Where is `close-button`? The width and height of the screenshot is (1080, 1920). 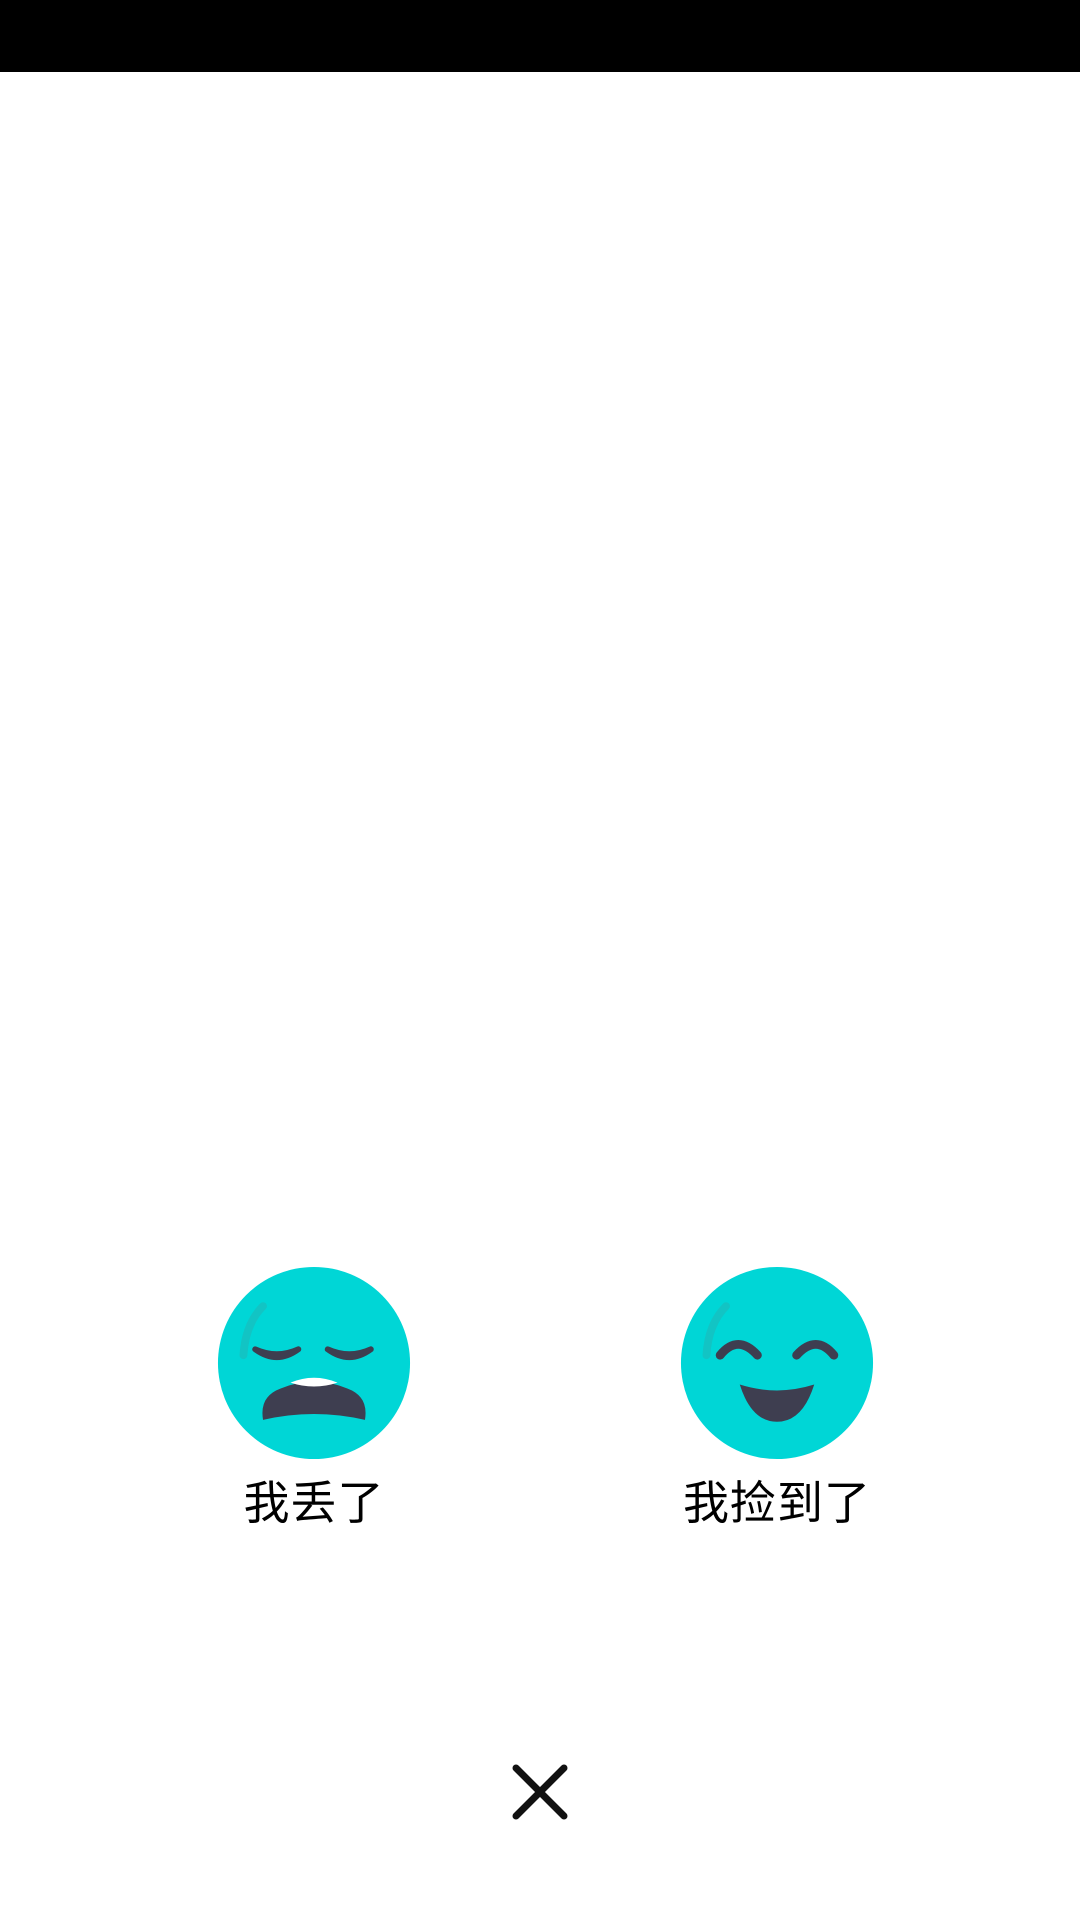
close-button is located at coordinates (540, 1792).